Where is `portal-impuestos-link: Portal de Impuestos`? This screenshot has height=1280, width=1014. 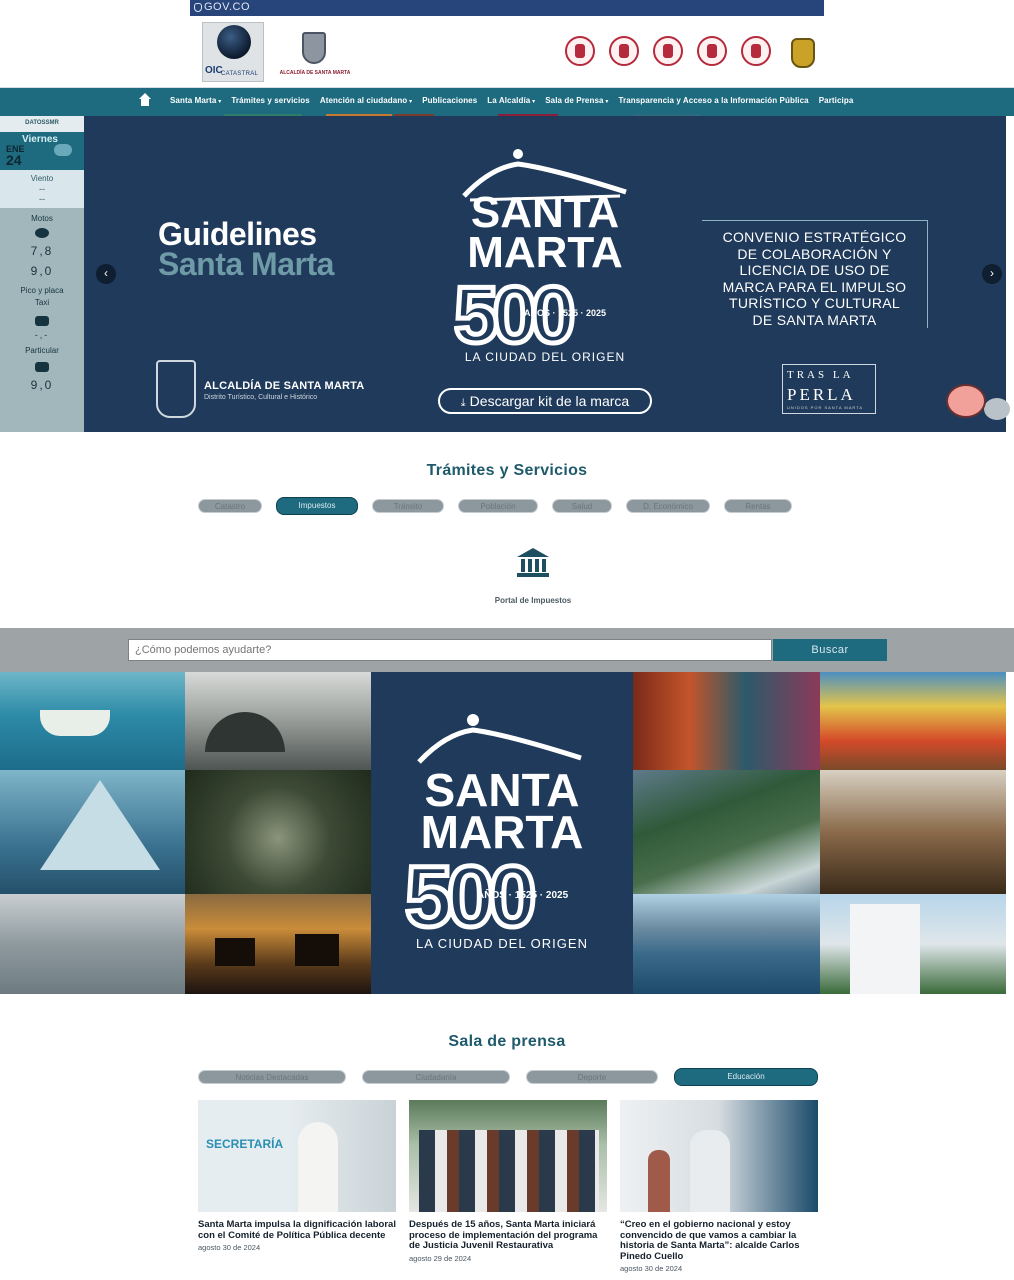 portal-impuestos-link: Portal de Impuestos is located at coordinates (507, 600).